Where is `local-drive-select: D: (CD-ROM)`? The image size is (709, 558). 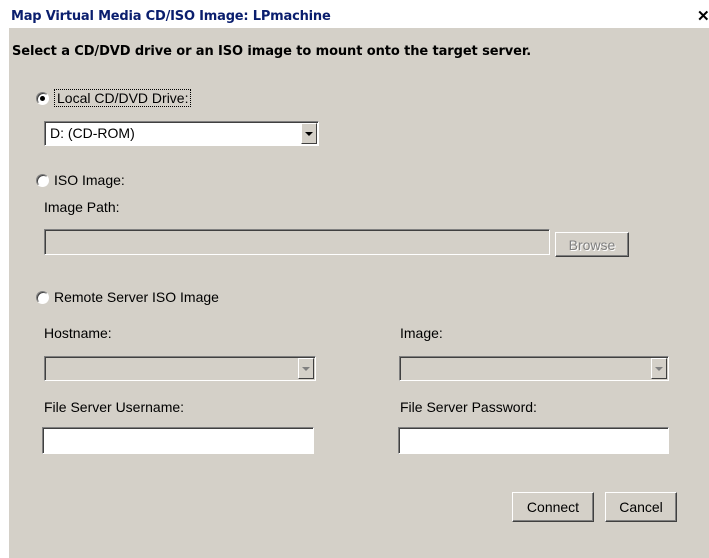
local-drive-select: D: (CD-ROM) is located at coordinates (181, 133).